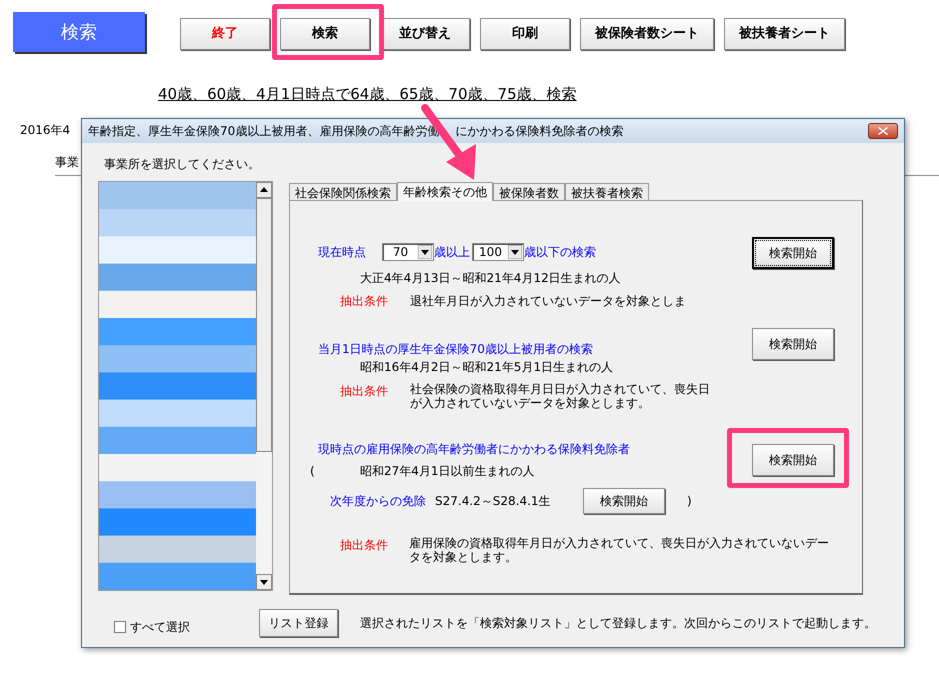  Describe the element at coordinates (548, 301) in the screenshot. I see `condition-text: 退社年月日が入力されていないデータを対象としま` at that location.